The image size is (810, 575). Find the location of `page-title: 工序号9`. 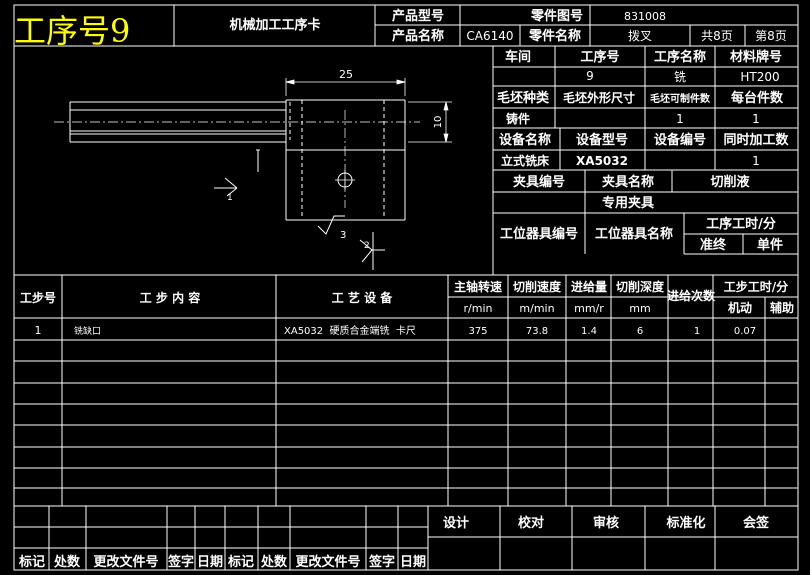

page-title: 工序号9 is located at coordinates (72, 31).